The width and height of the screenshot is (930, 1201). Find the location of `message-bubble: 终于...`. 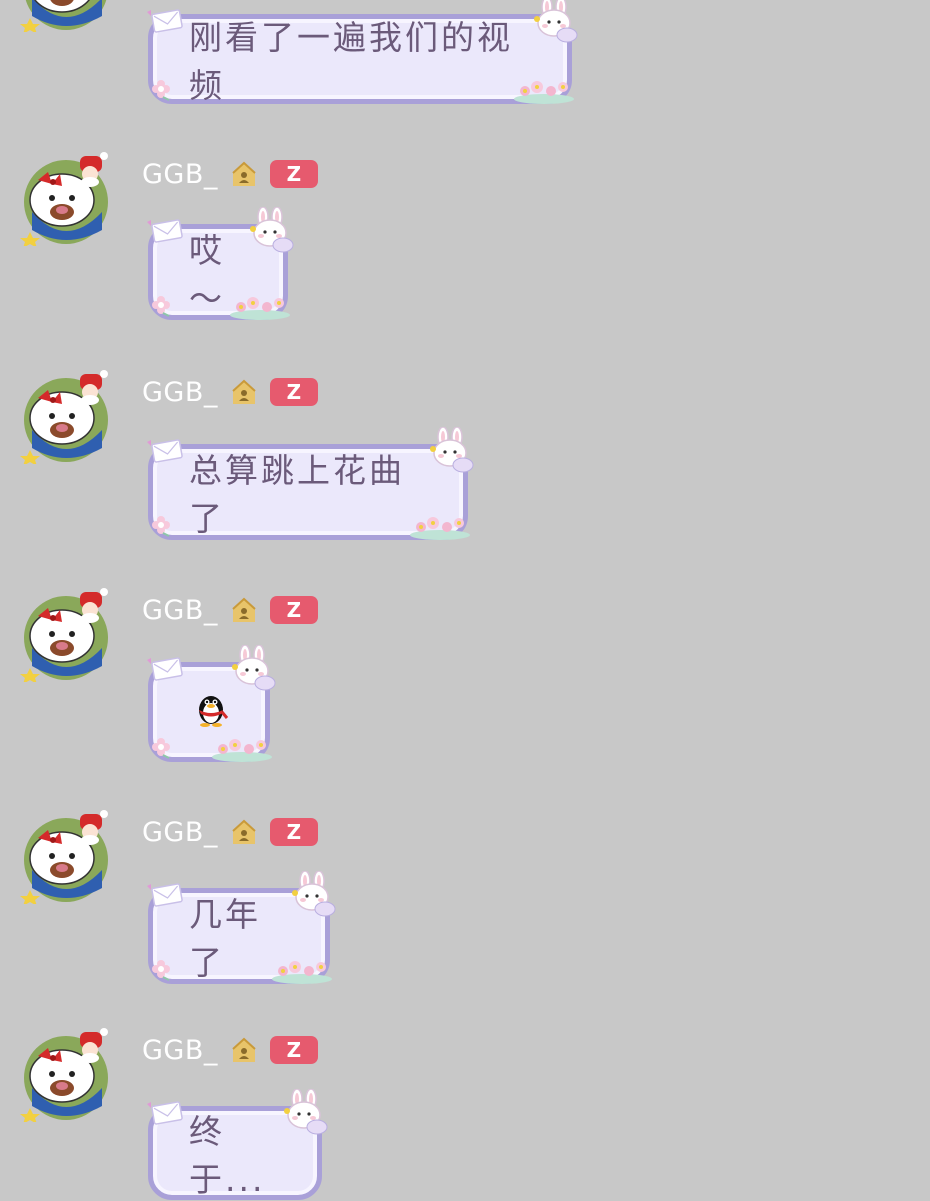

message-bubble: 终于... is located at coordinates (235, 1153).